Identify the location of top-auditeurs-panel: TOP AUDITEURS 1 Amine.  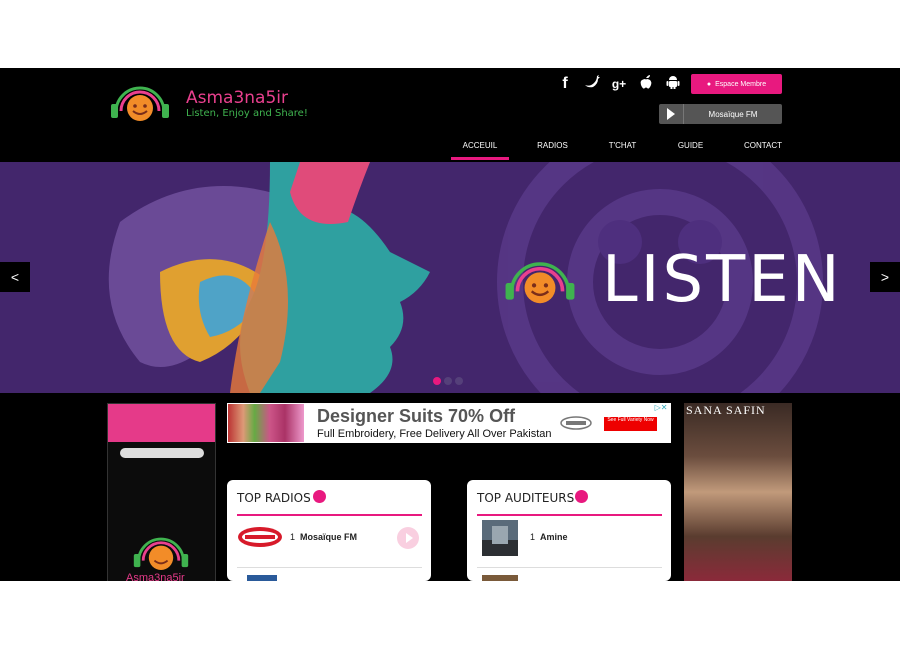
(569, 530).